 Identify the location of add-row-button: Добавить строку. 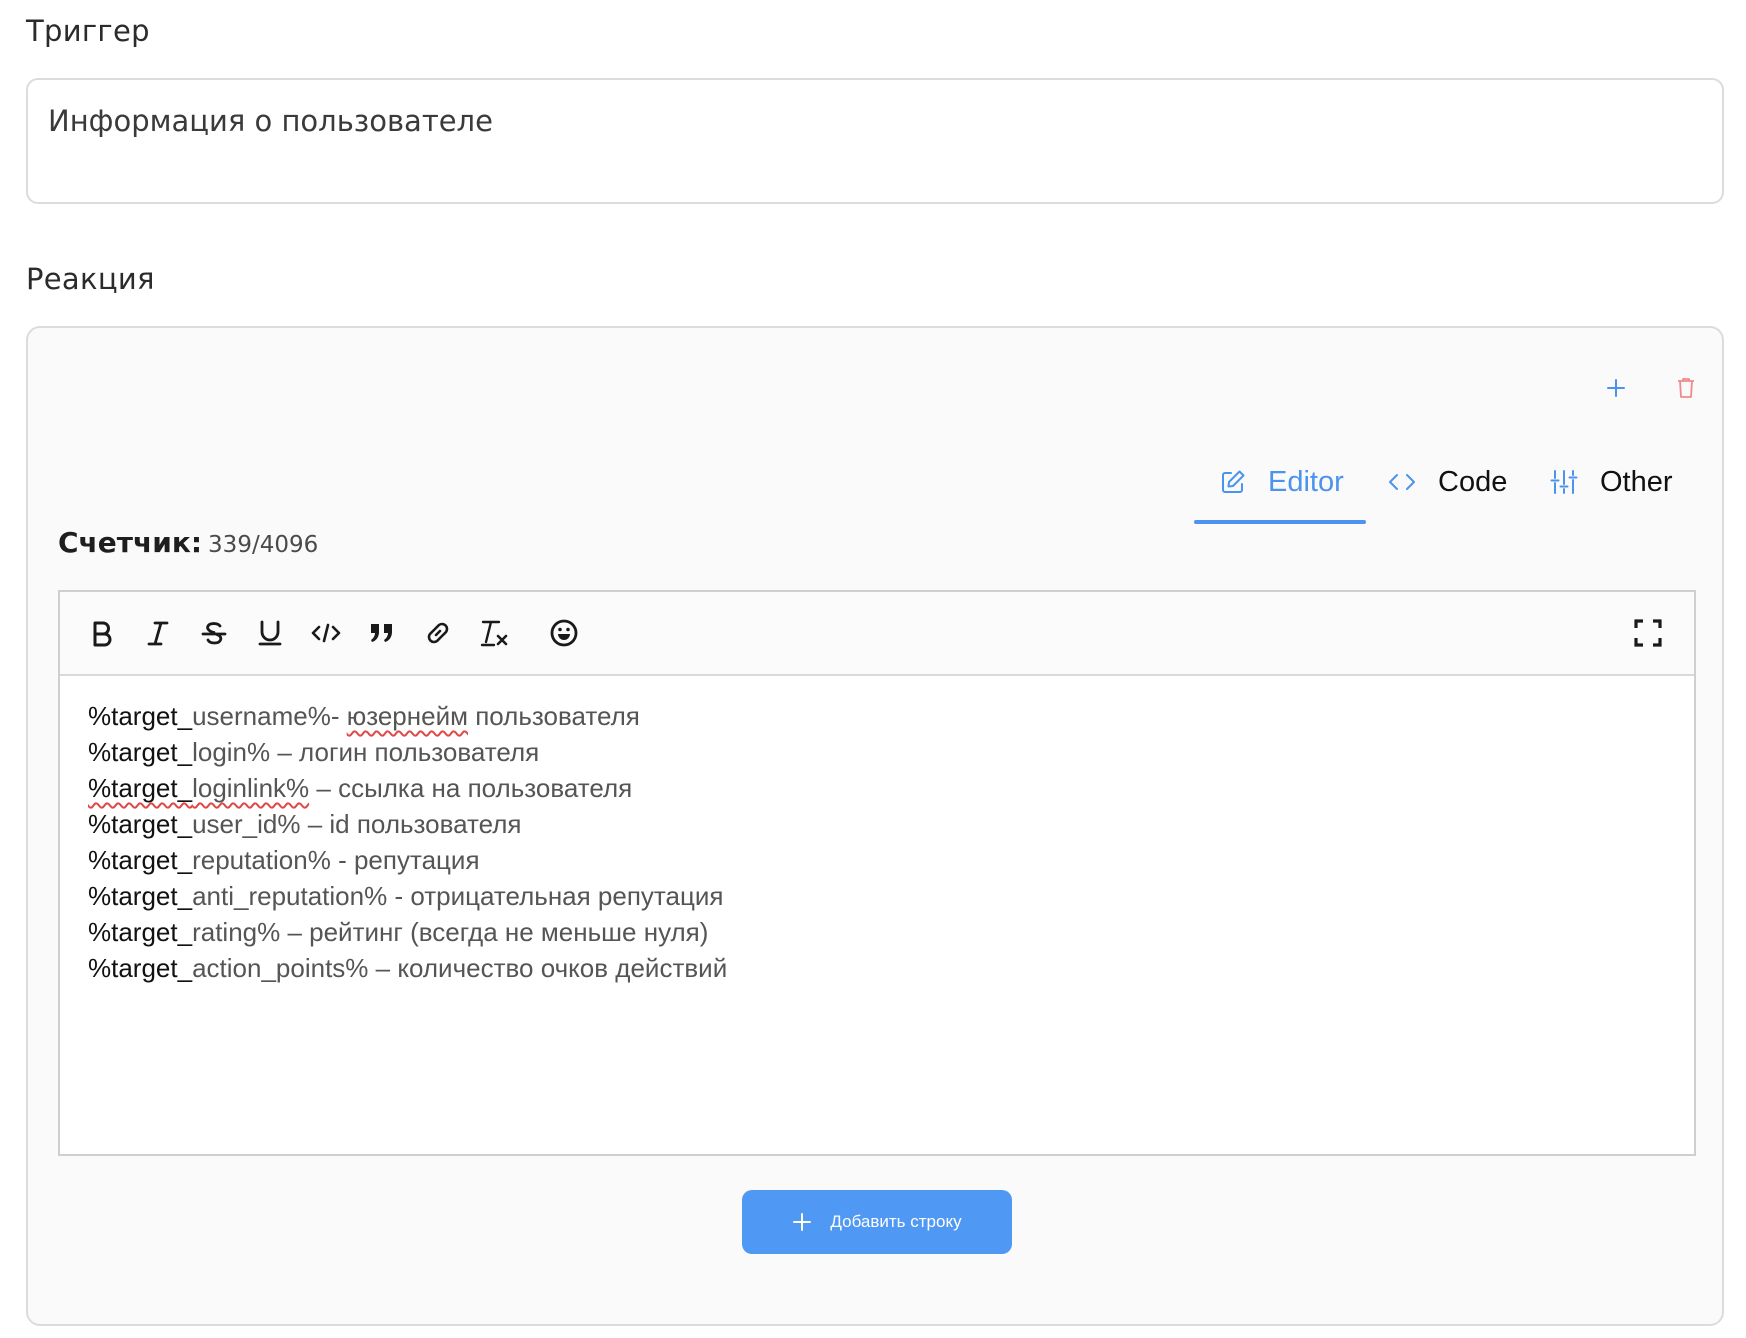
(877, 1222).